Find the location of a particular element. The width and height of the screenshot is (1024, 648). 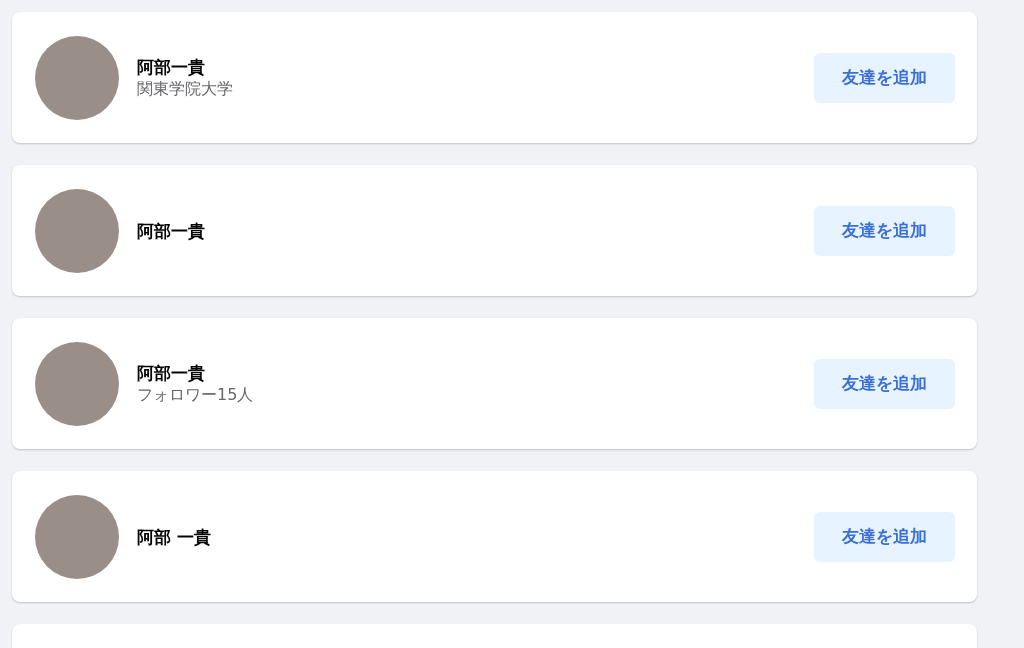

person-subtitle: フォロワー15人 is located at coordinates (196, 394).